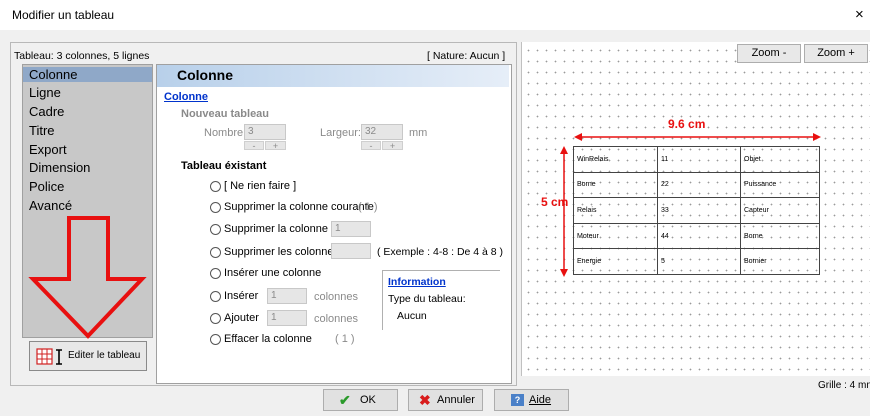 This screenshot has height=416, width=870. What do you see at coordinates (836, 53) in the screenshot?
I see `zoom-in-button: Zoom +` at bounding box center [836, 53].